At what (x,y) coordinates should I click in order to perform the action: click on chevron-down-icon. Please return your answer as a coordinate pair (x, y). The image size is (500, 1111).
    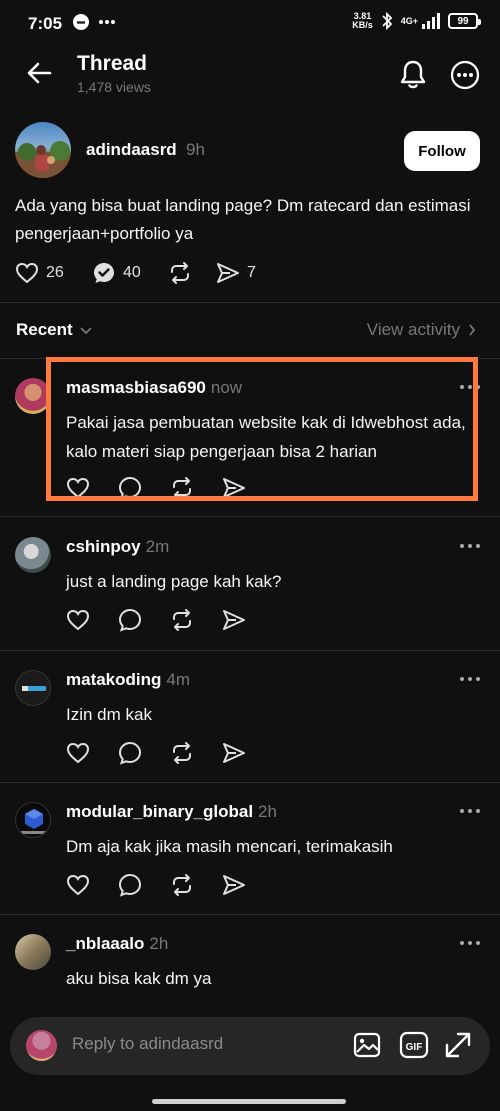
    Looking at the image, I should click on (86, 331).